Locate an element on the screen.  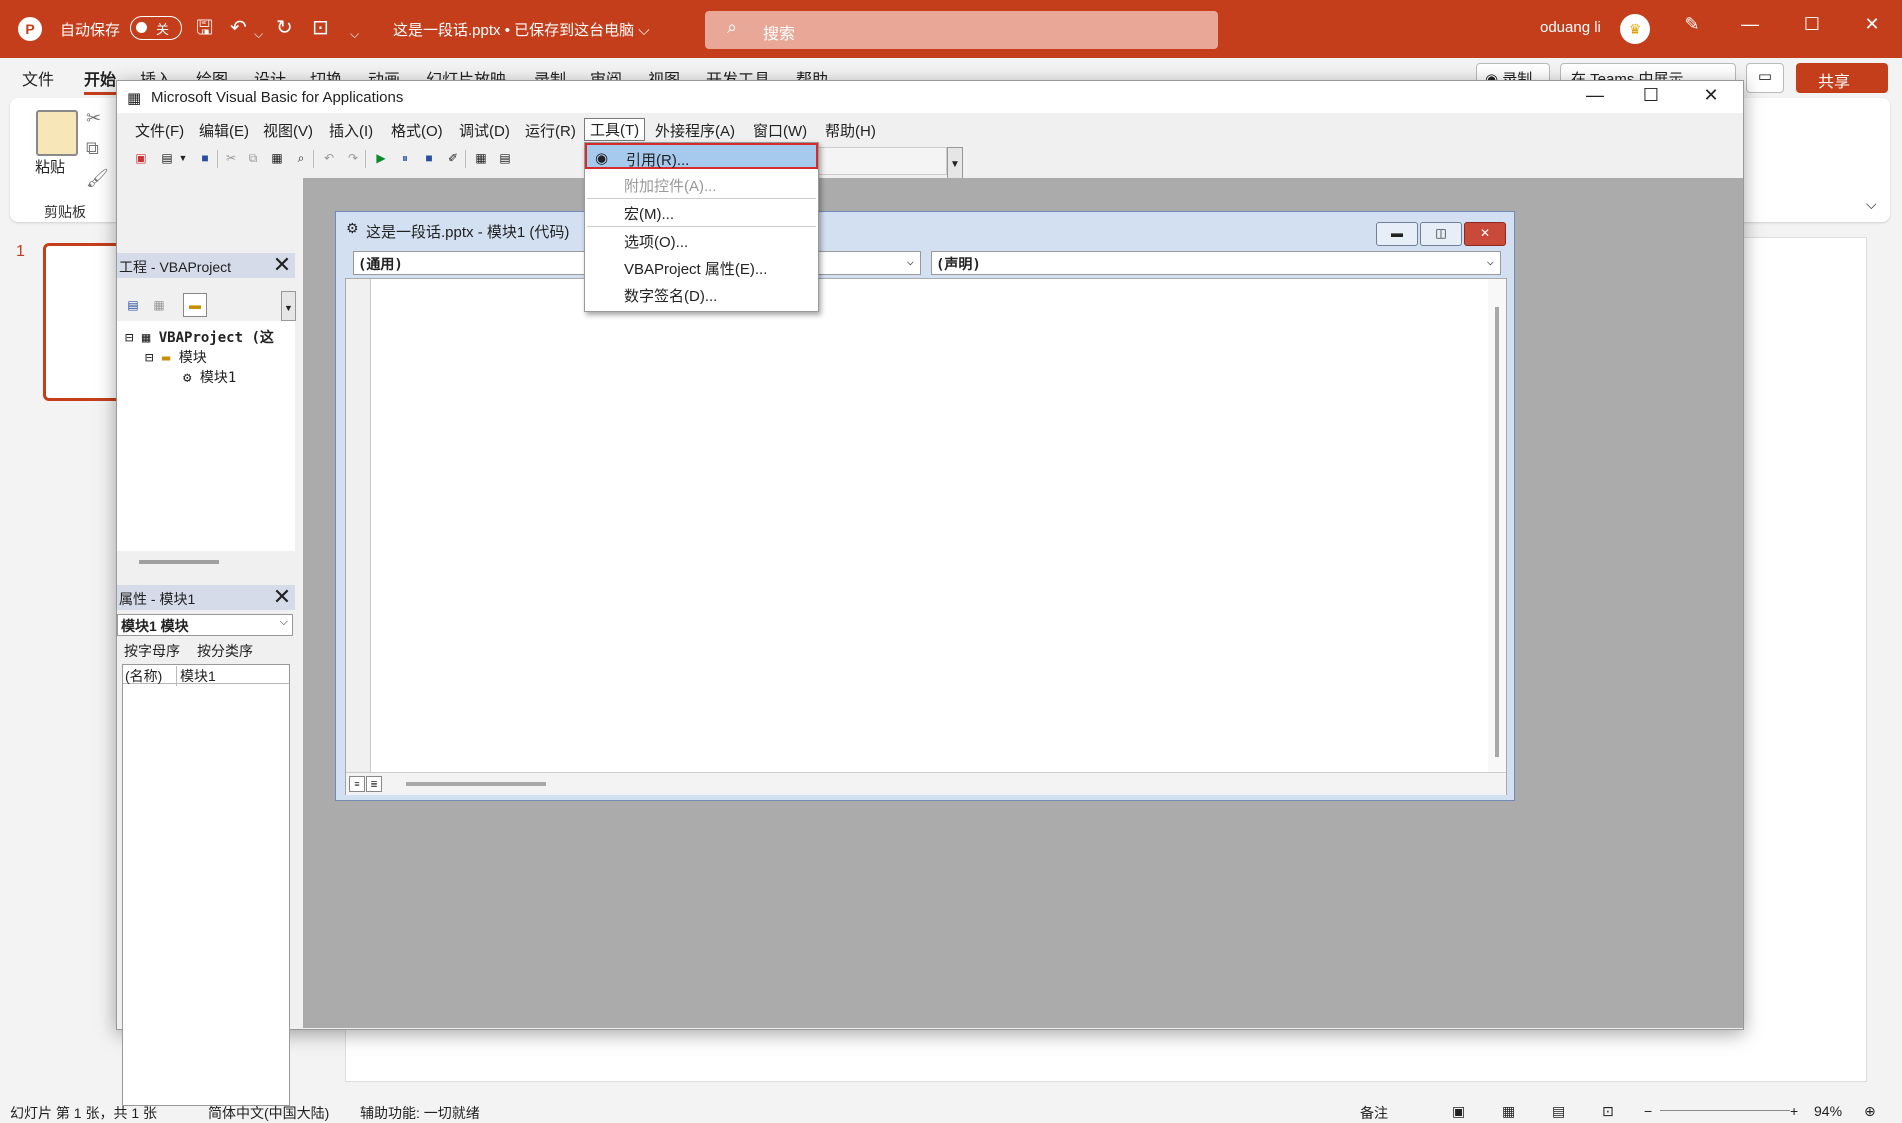
slide-sorter-icon: ▦ is located at coordinates (1508, 1111).